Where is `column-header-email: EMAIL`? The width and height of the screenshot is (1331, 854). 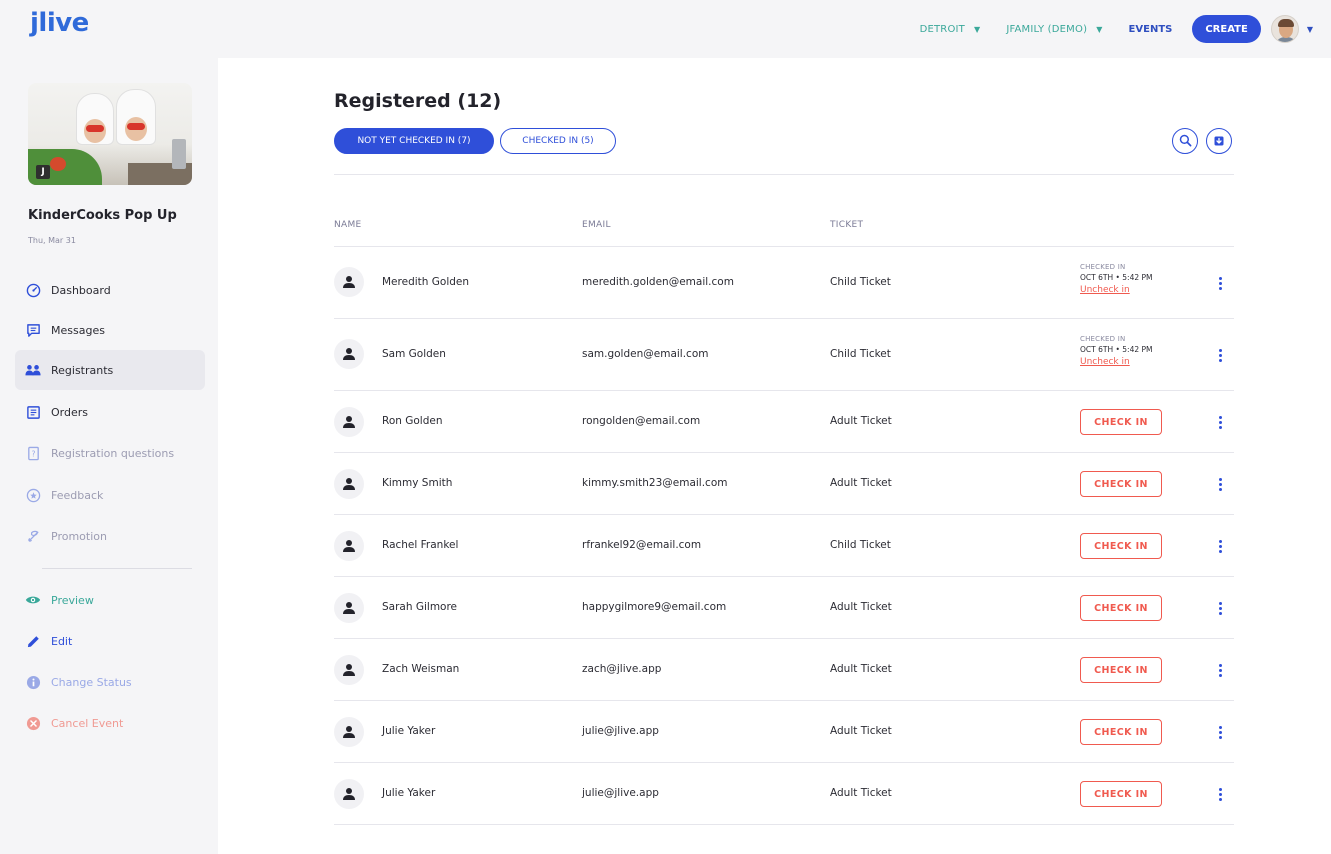 column-header-email: EMAIL is located at coordinates (596, 225).